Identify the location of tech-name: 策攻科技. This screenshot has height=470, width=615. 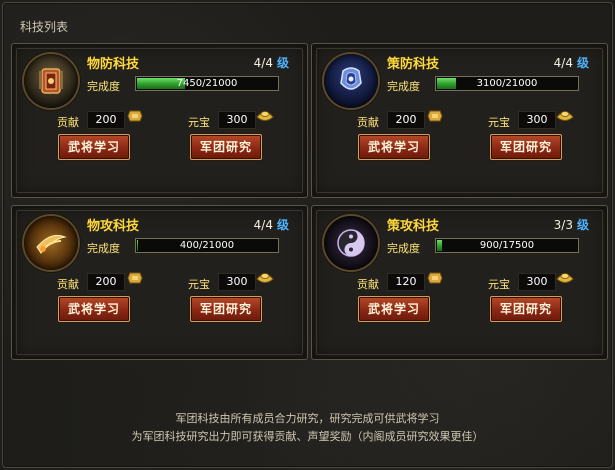
(413, 226).